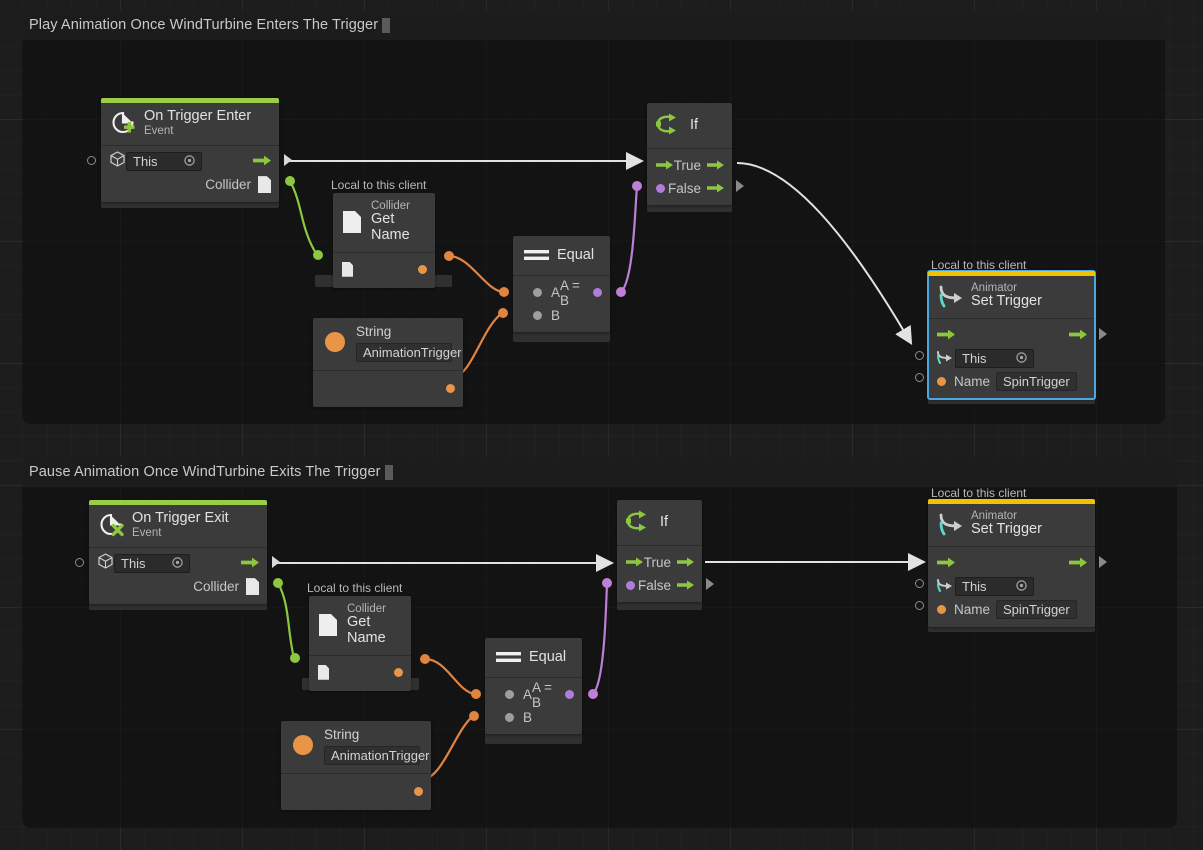 The height and width of the screenshot is (850, 1203). What do you see at coordinates (384, 240) in the screenshot?
I see `node-collider-get-name-top: Collider Get Name` at bounding box center [384, 240].